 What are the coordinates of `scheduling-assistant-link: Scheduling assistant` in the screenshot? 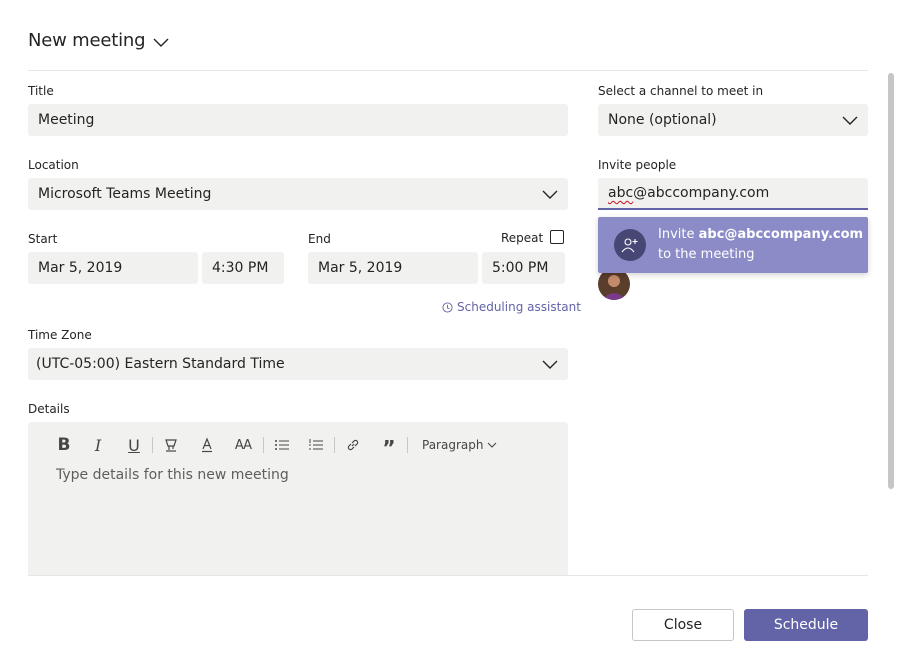 It's located at (511, 307).